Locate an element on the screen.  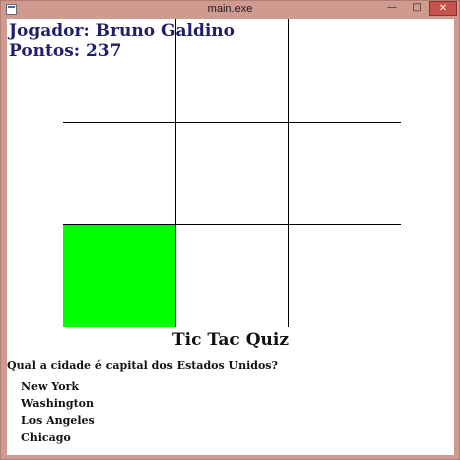
maximize-button: □ is located at coordinates (417, 8).